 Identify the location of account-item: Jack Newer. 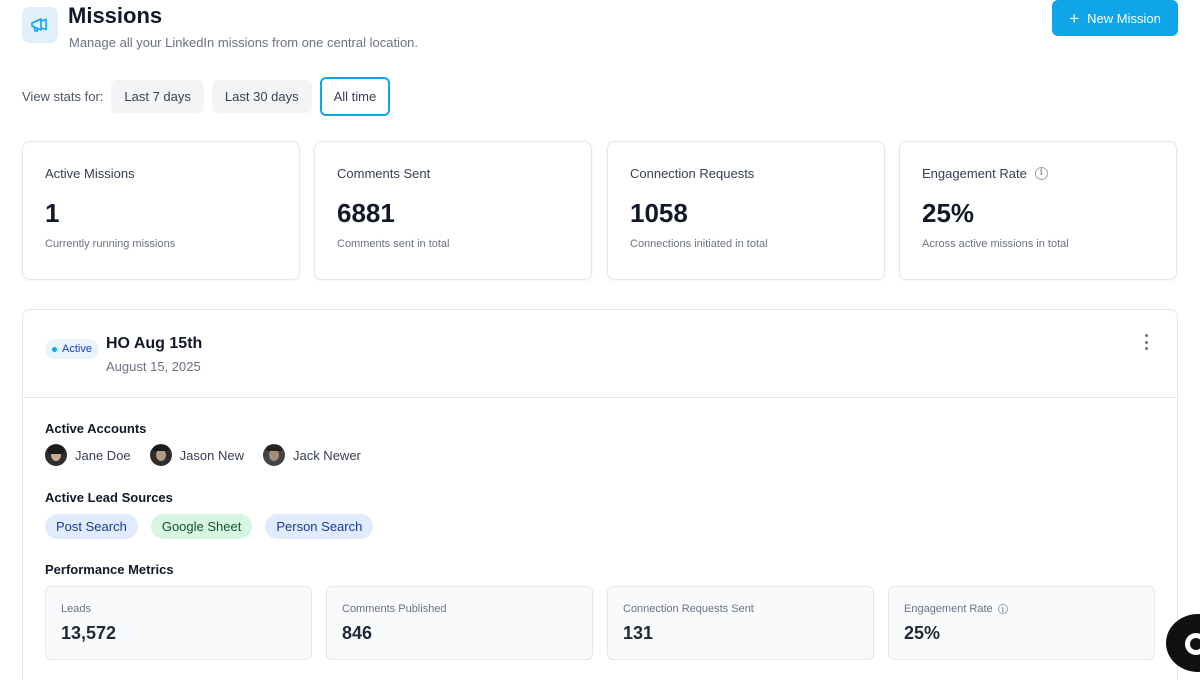
(311, 455).